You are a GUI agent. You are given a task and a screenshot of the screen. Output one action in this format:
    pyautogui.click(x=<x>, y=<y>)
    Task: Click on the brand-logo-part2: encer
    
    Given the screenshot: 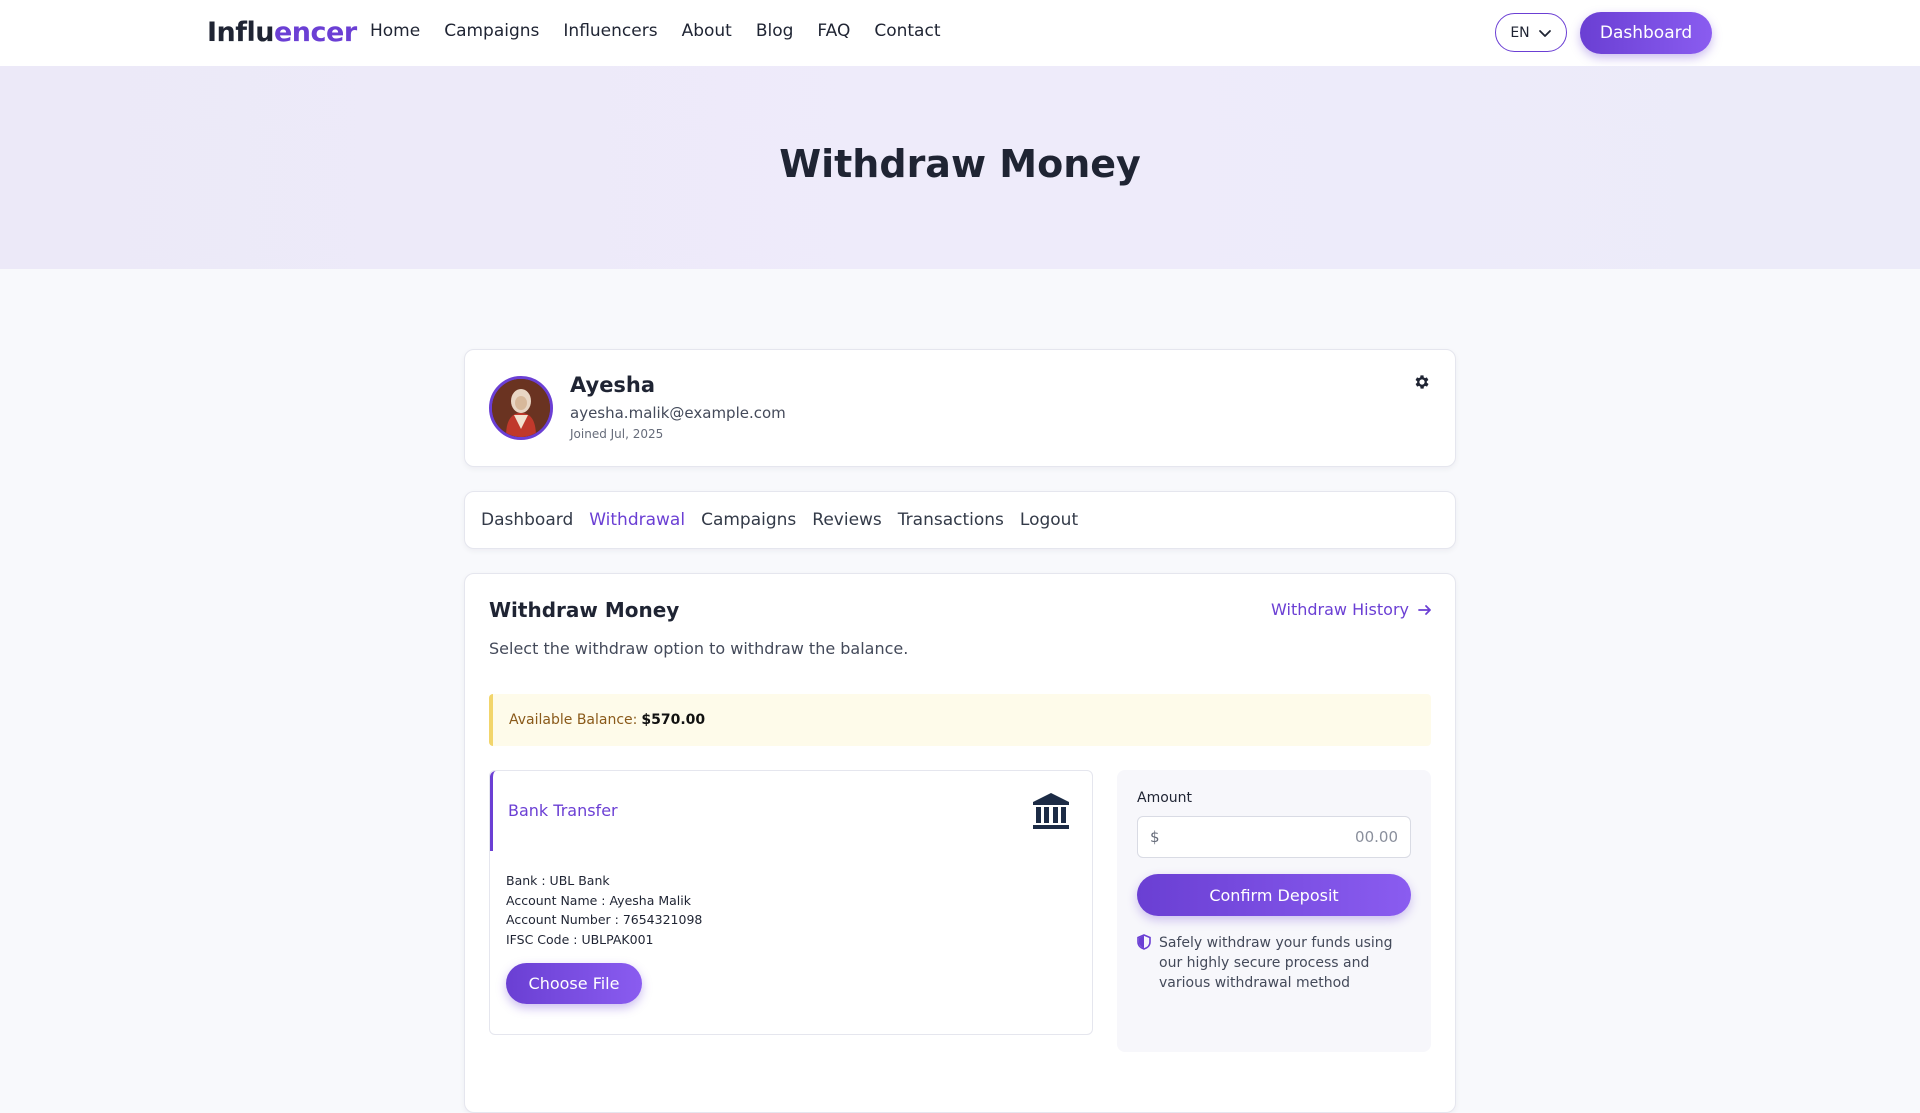 What is the action you would take?
    pyautogui.click(x=315, y=32)
    